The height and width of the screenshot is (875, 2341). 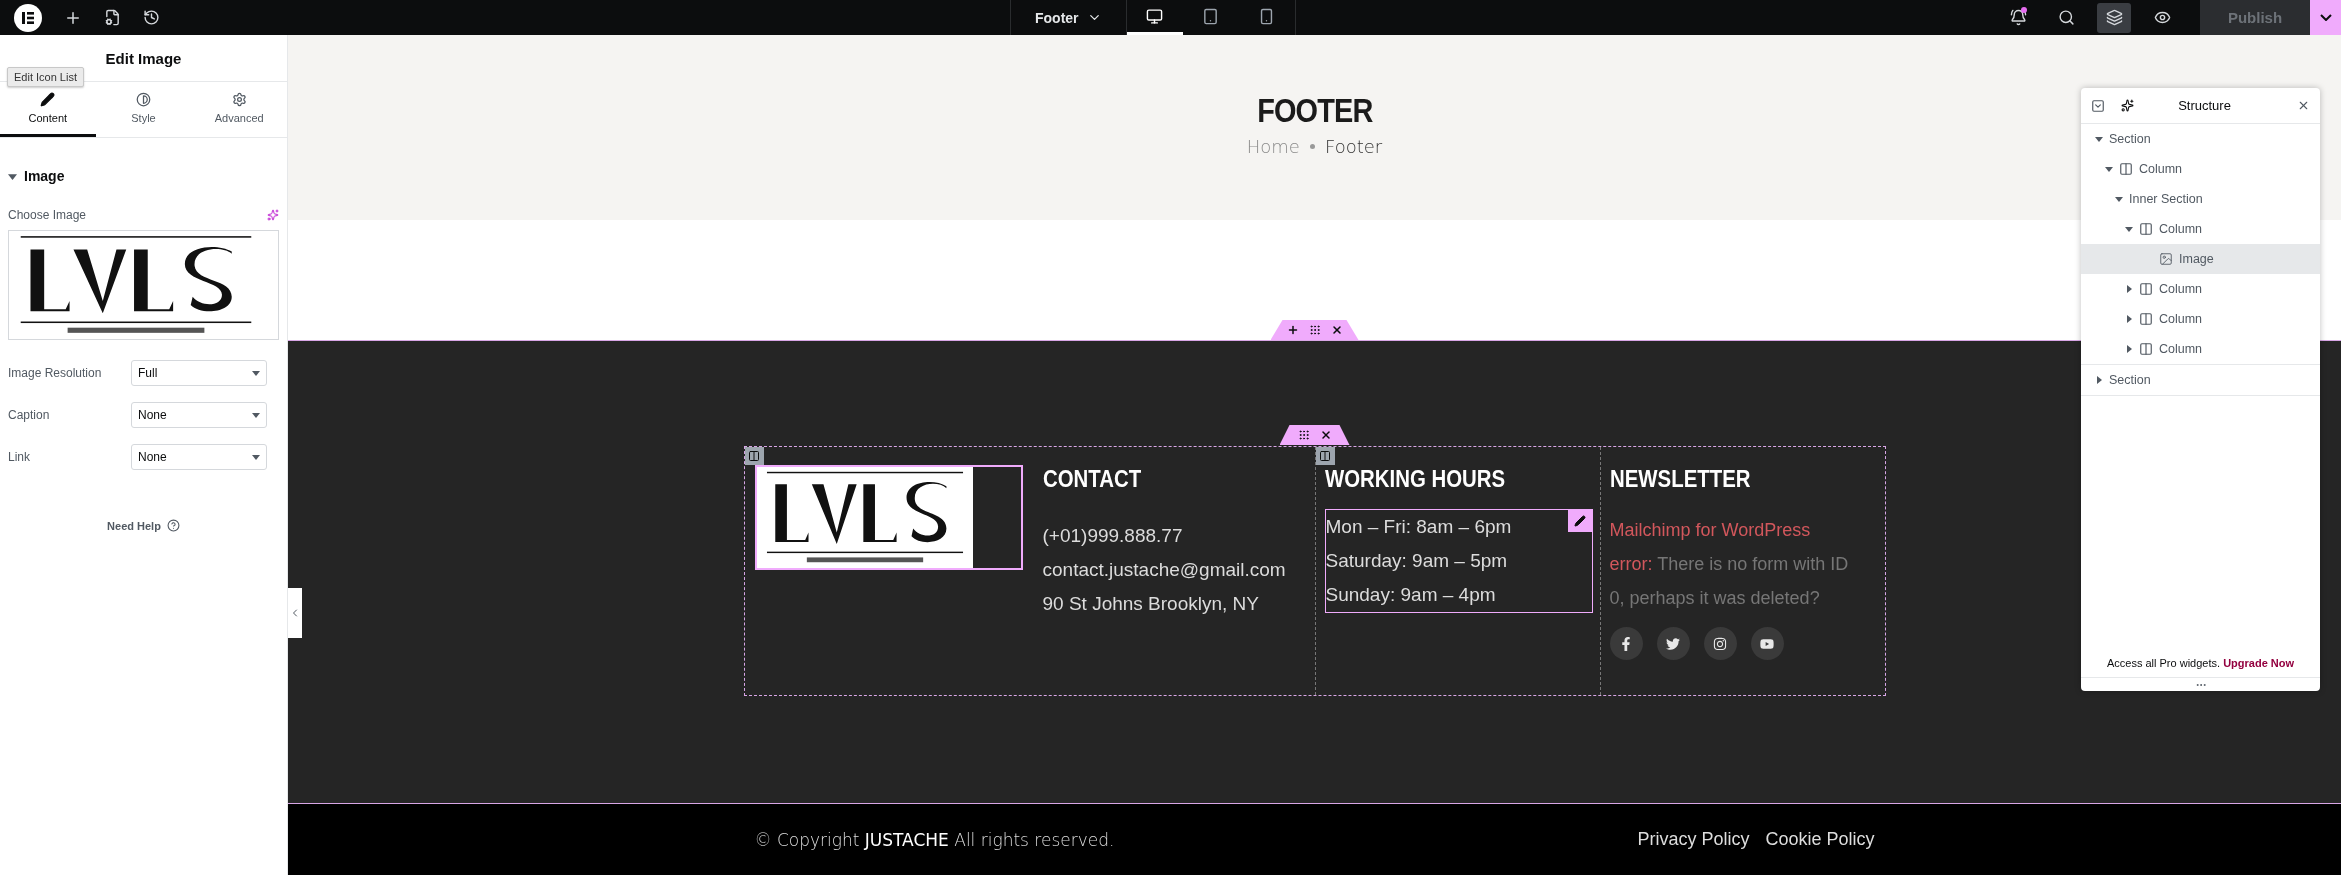 I want to click on field-label: Link, so click(x=19, y=457).